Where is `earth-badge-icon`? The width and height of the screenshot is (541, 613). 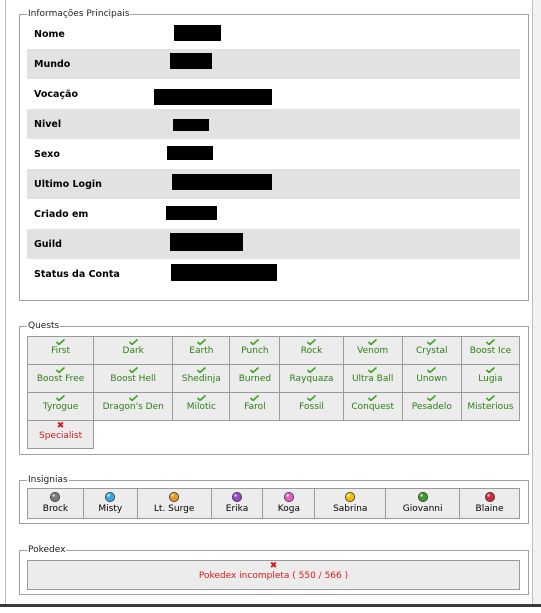 earth-badge-icon is located at coordinates (422, 497).